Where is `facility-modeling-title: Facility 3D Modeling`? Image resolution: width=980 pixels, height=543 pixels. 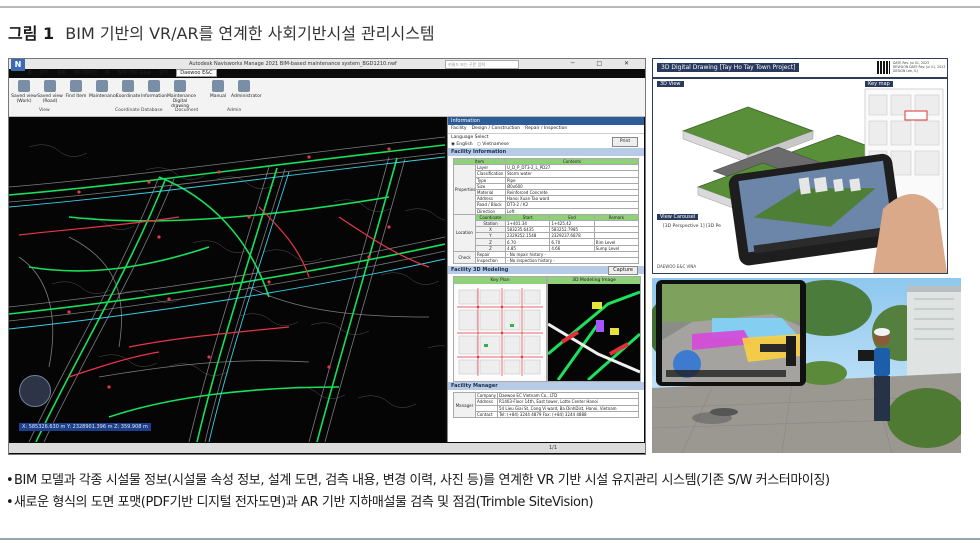
facility-modeling-title: Facility 3D Modeling is located at coordinates (480, 270).